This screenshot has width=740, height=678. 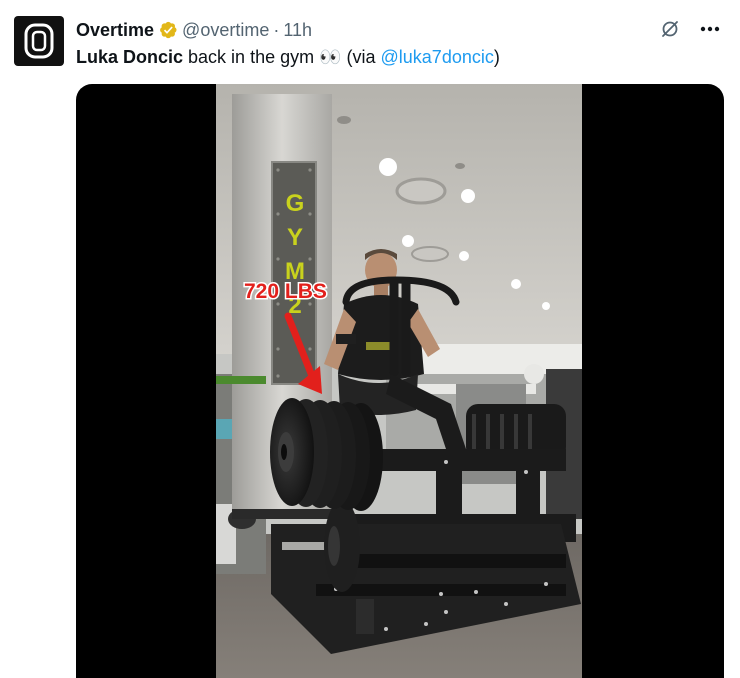 I want to click on tweet-actions-top, so click(x=690, y=29).